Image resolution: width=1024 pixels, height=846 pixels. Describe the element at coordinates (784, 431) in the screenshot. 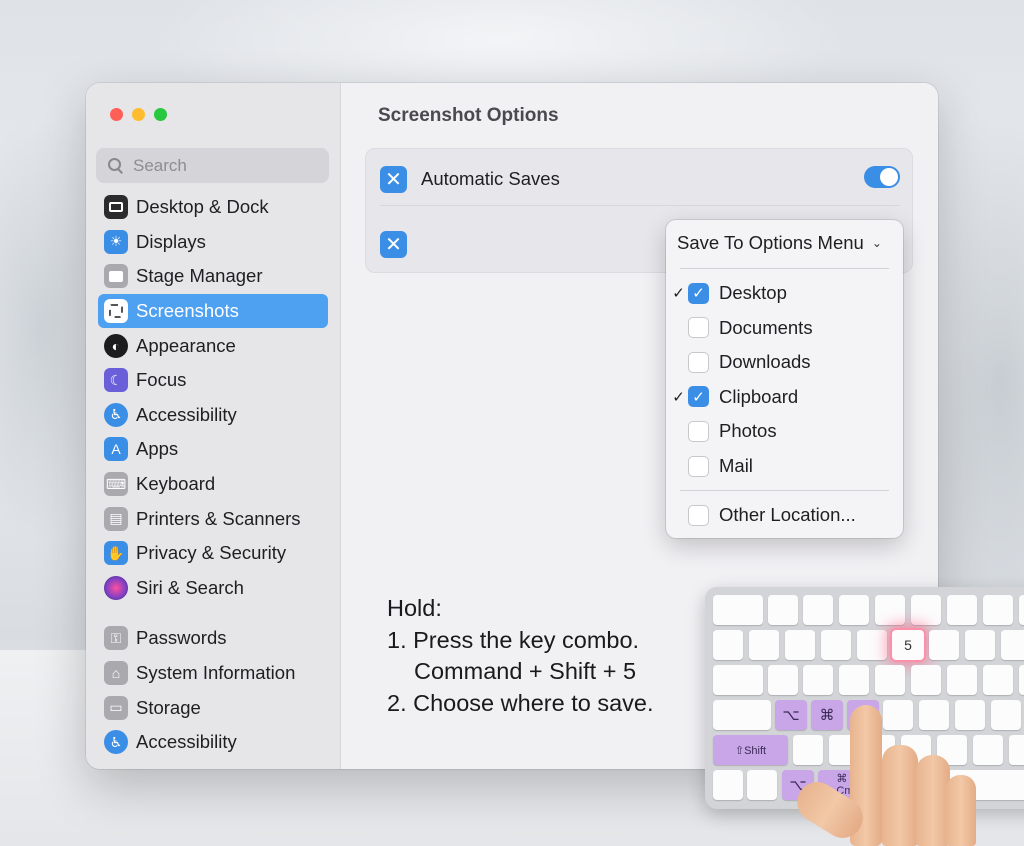

I see `menu-item-photos: Photos` at that location.